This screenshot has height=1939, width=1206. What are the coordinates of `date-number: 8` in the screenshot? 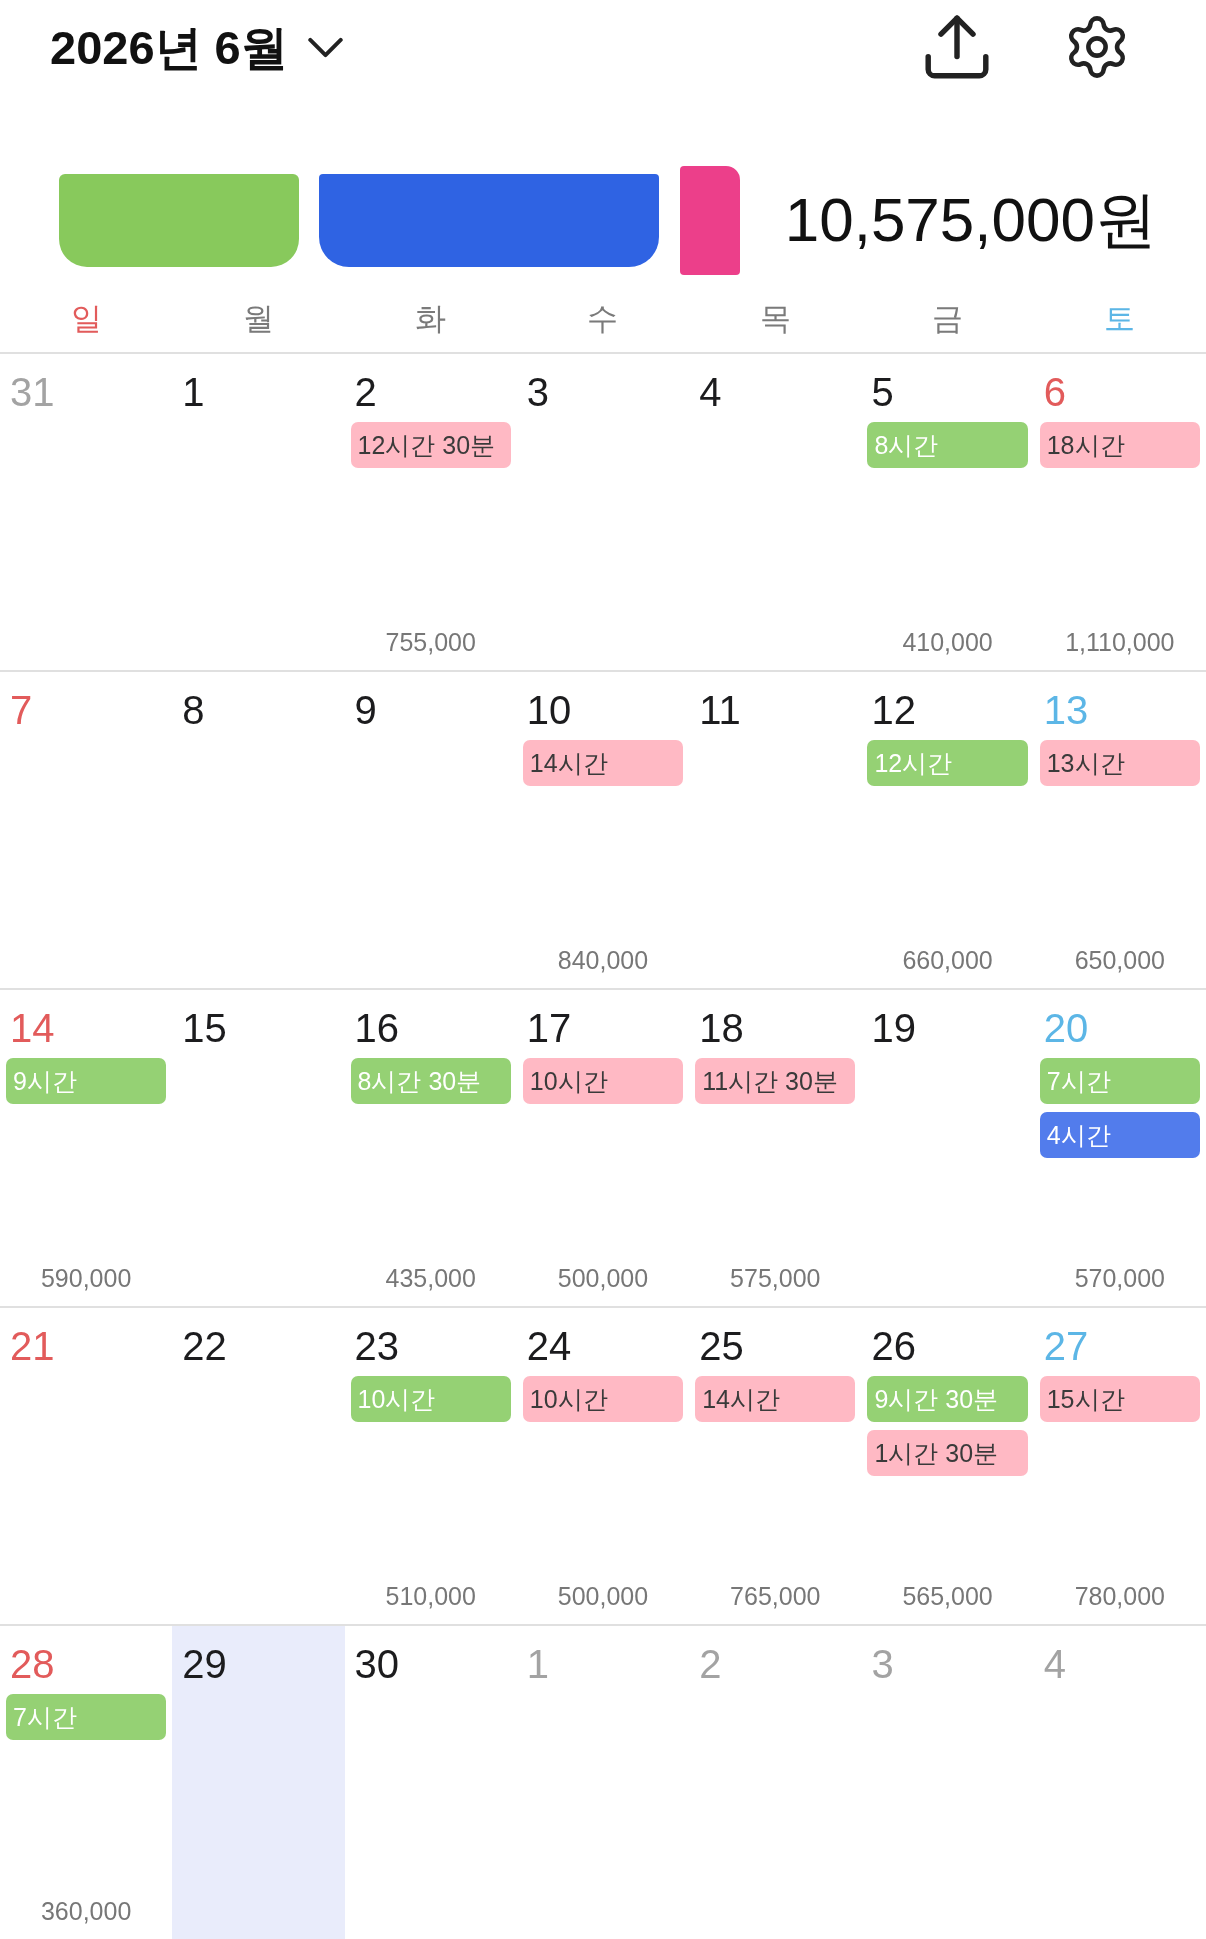 It's located at (193, 710).